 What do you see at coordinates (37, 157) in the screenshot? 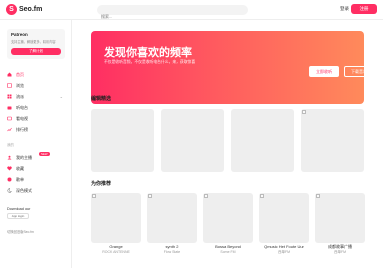
I see `sidebar-item-my-hosts: 我的主播 NEW` at bounding box center [37, 157].